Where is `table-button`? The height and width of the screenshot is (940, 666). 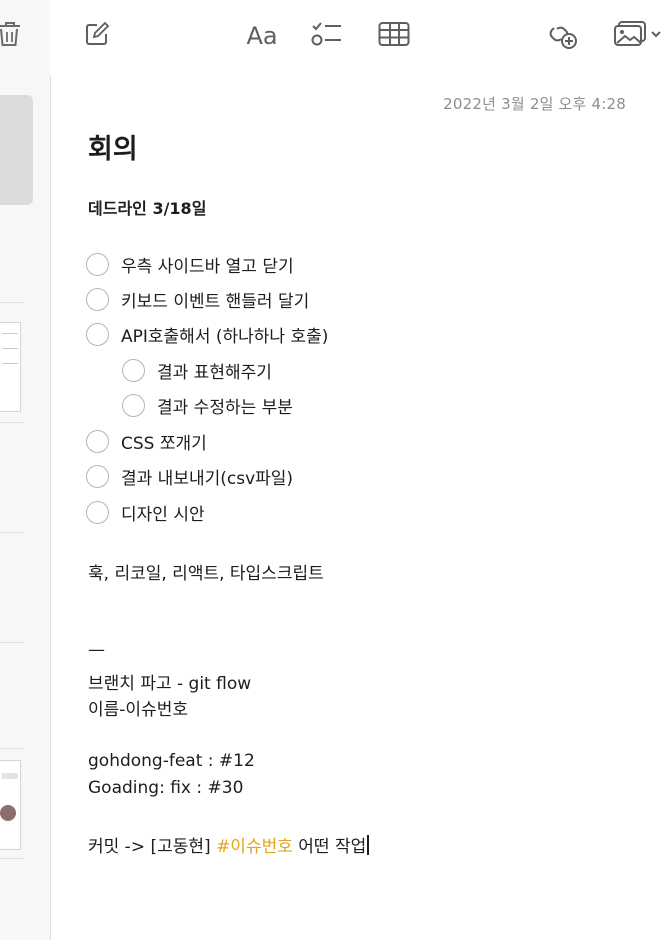 table-button is located at coordinates (394, 36).